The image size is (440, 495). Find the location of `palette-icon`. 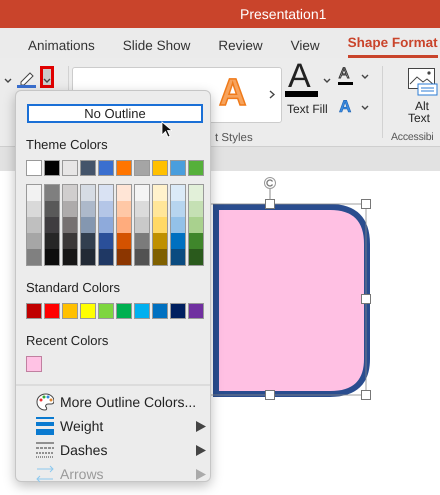

palette-icon is located at coordinates (45, 402).